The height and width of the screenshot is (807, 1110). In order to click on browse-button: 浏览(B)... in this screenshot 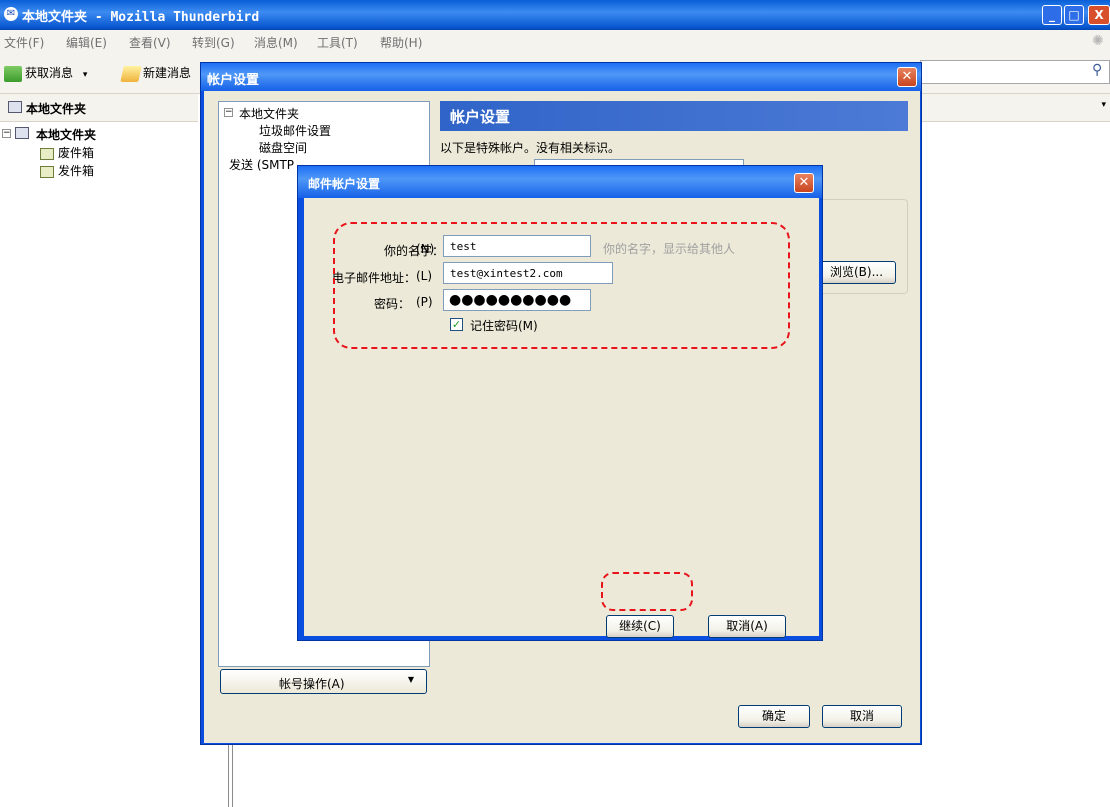, I will do `click(856, 272)`.